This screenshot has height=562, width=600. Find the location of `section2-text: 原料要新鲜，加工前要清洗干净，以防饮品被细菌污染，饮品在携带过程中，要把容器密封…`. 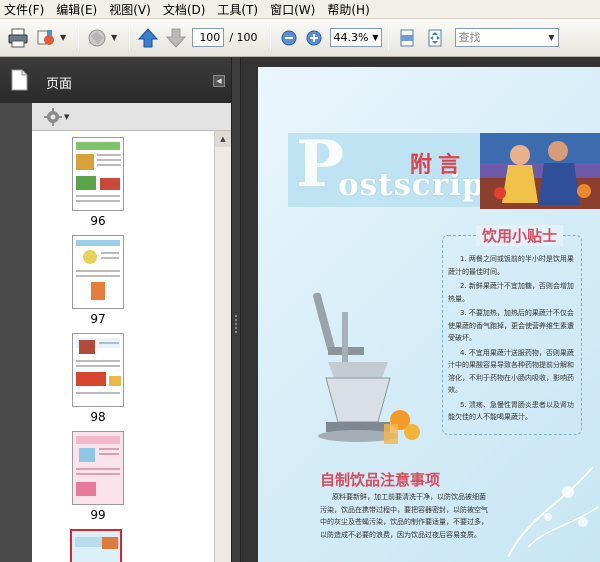

section2-text: 原料要新鲜，加工前要清洗干净，以防饮品被细菌污染，饮品在携带过程中，要把容器密封… is located at coordinates (404, 516).